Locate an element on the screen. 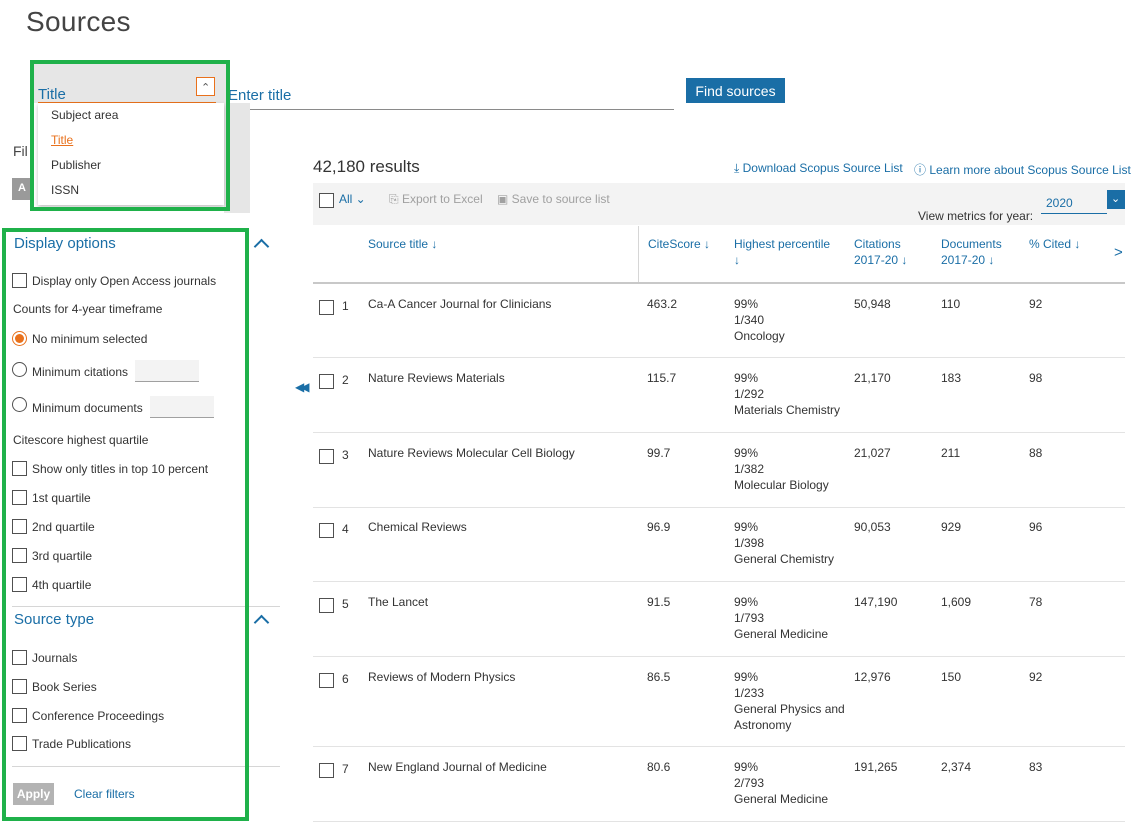 The height and width of the screenshot is (829, 1141). year-select-toggle: ⌄ is located at coordinates (1116, 199).